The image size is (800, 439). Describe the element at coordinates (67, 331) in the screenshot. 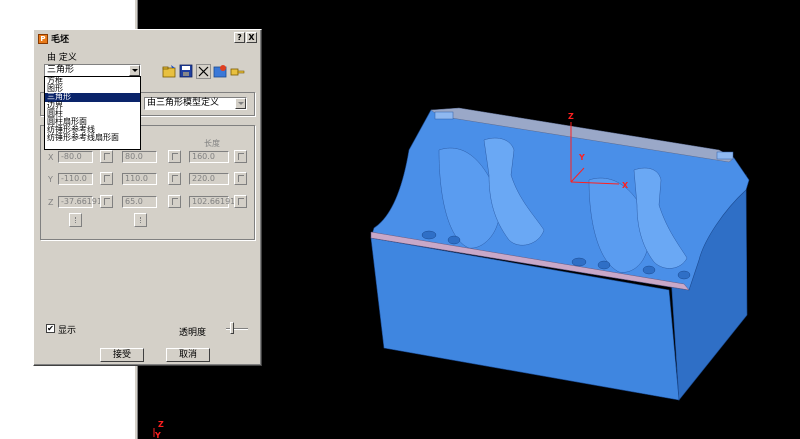

I see `show-label: 显示` at that location.